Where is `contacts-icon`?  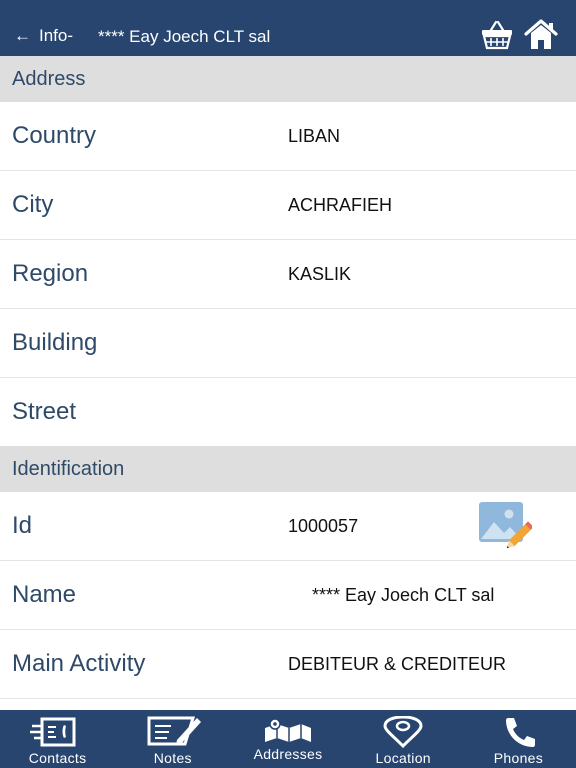 contacts-icon is located at coordinates (52, 732).